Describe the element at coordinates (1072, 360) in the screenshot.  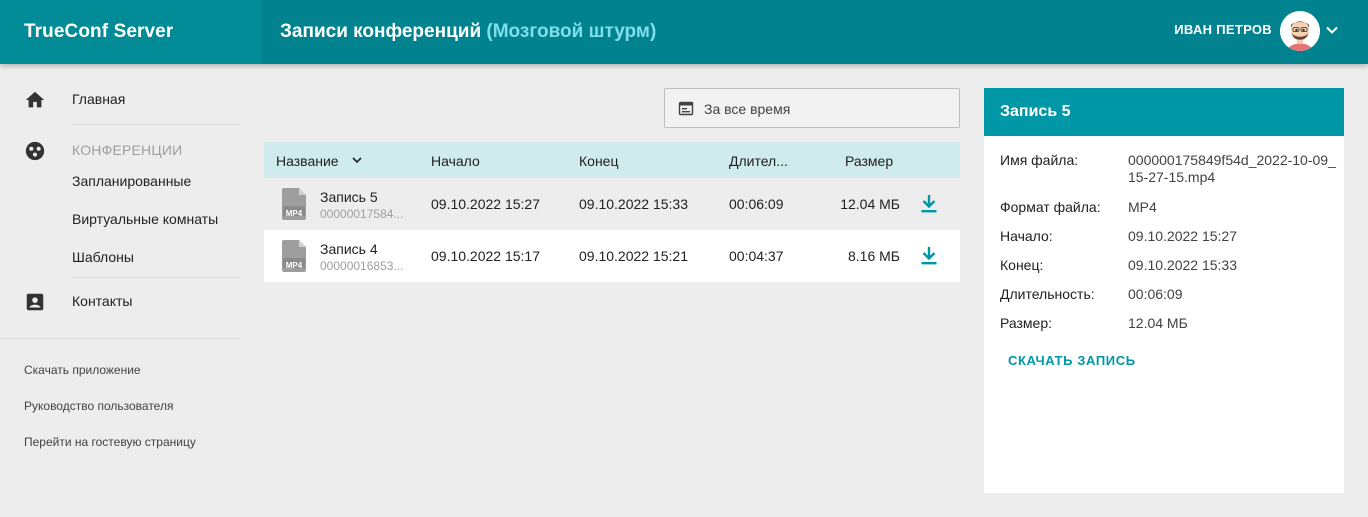
I see `download-recording-button: СКАЧАТЬ ЗАПИСЬ` at that location.